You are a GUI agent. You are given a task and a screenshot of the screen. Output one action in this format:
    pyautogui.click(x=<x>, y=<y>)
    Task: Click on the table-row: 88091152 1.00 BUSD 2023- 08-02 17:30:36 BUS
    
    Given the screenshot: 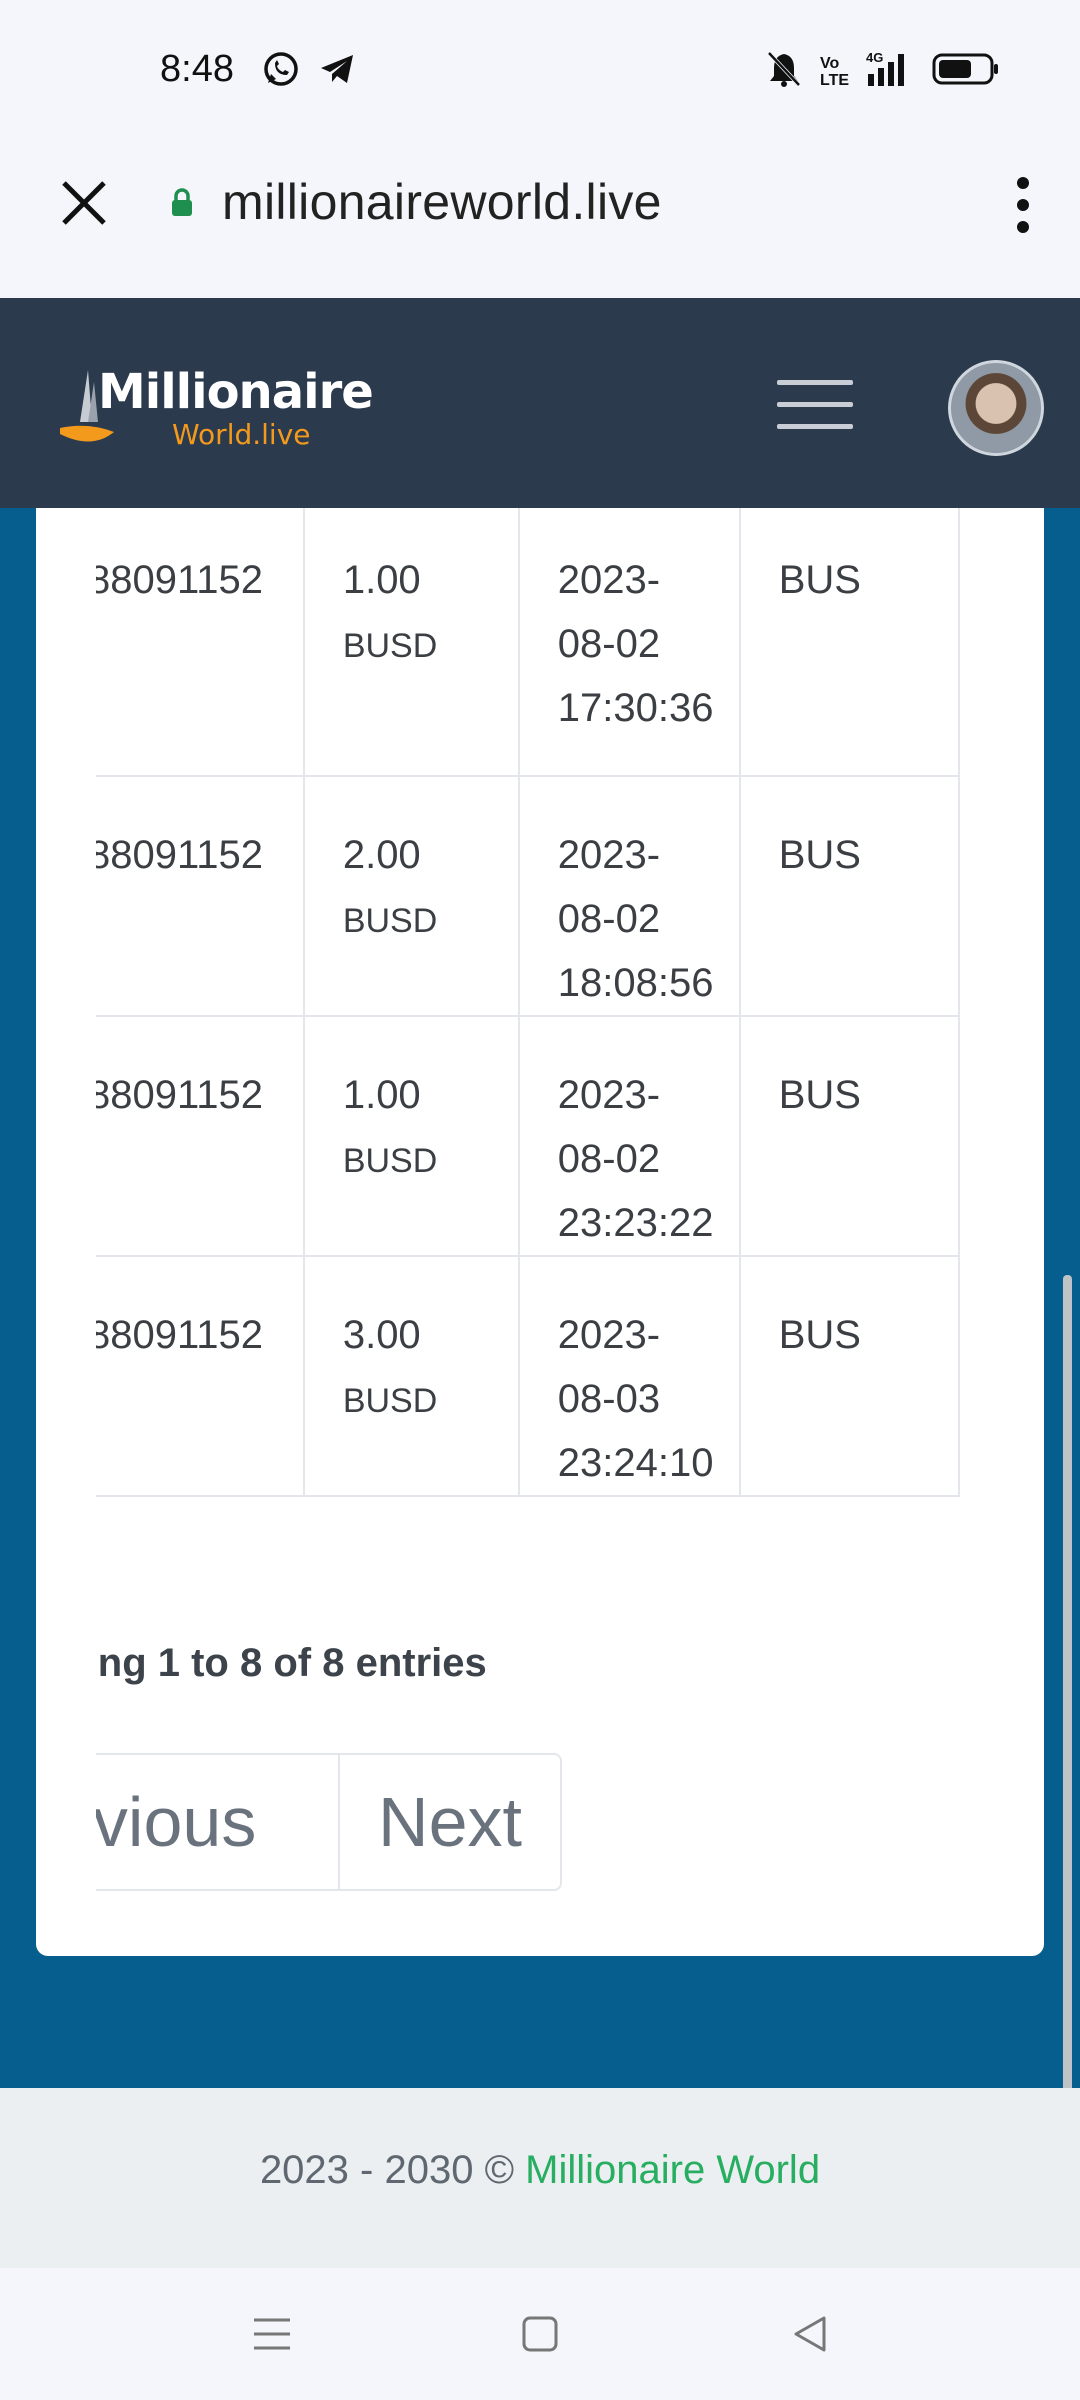 What is the action you would take?
    pyautogui.click(x=528, y=642)
    